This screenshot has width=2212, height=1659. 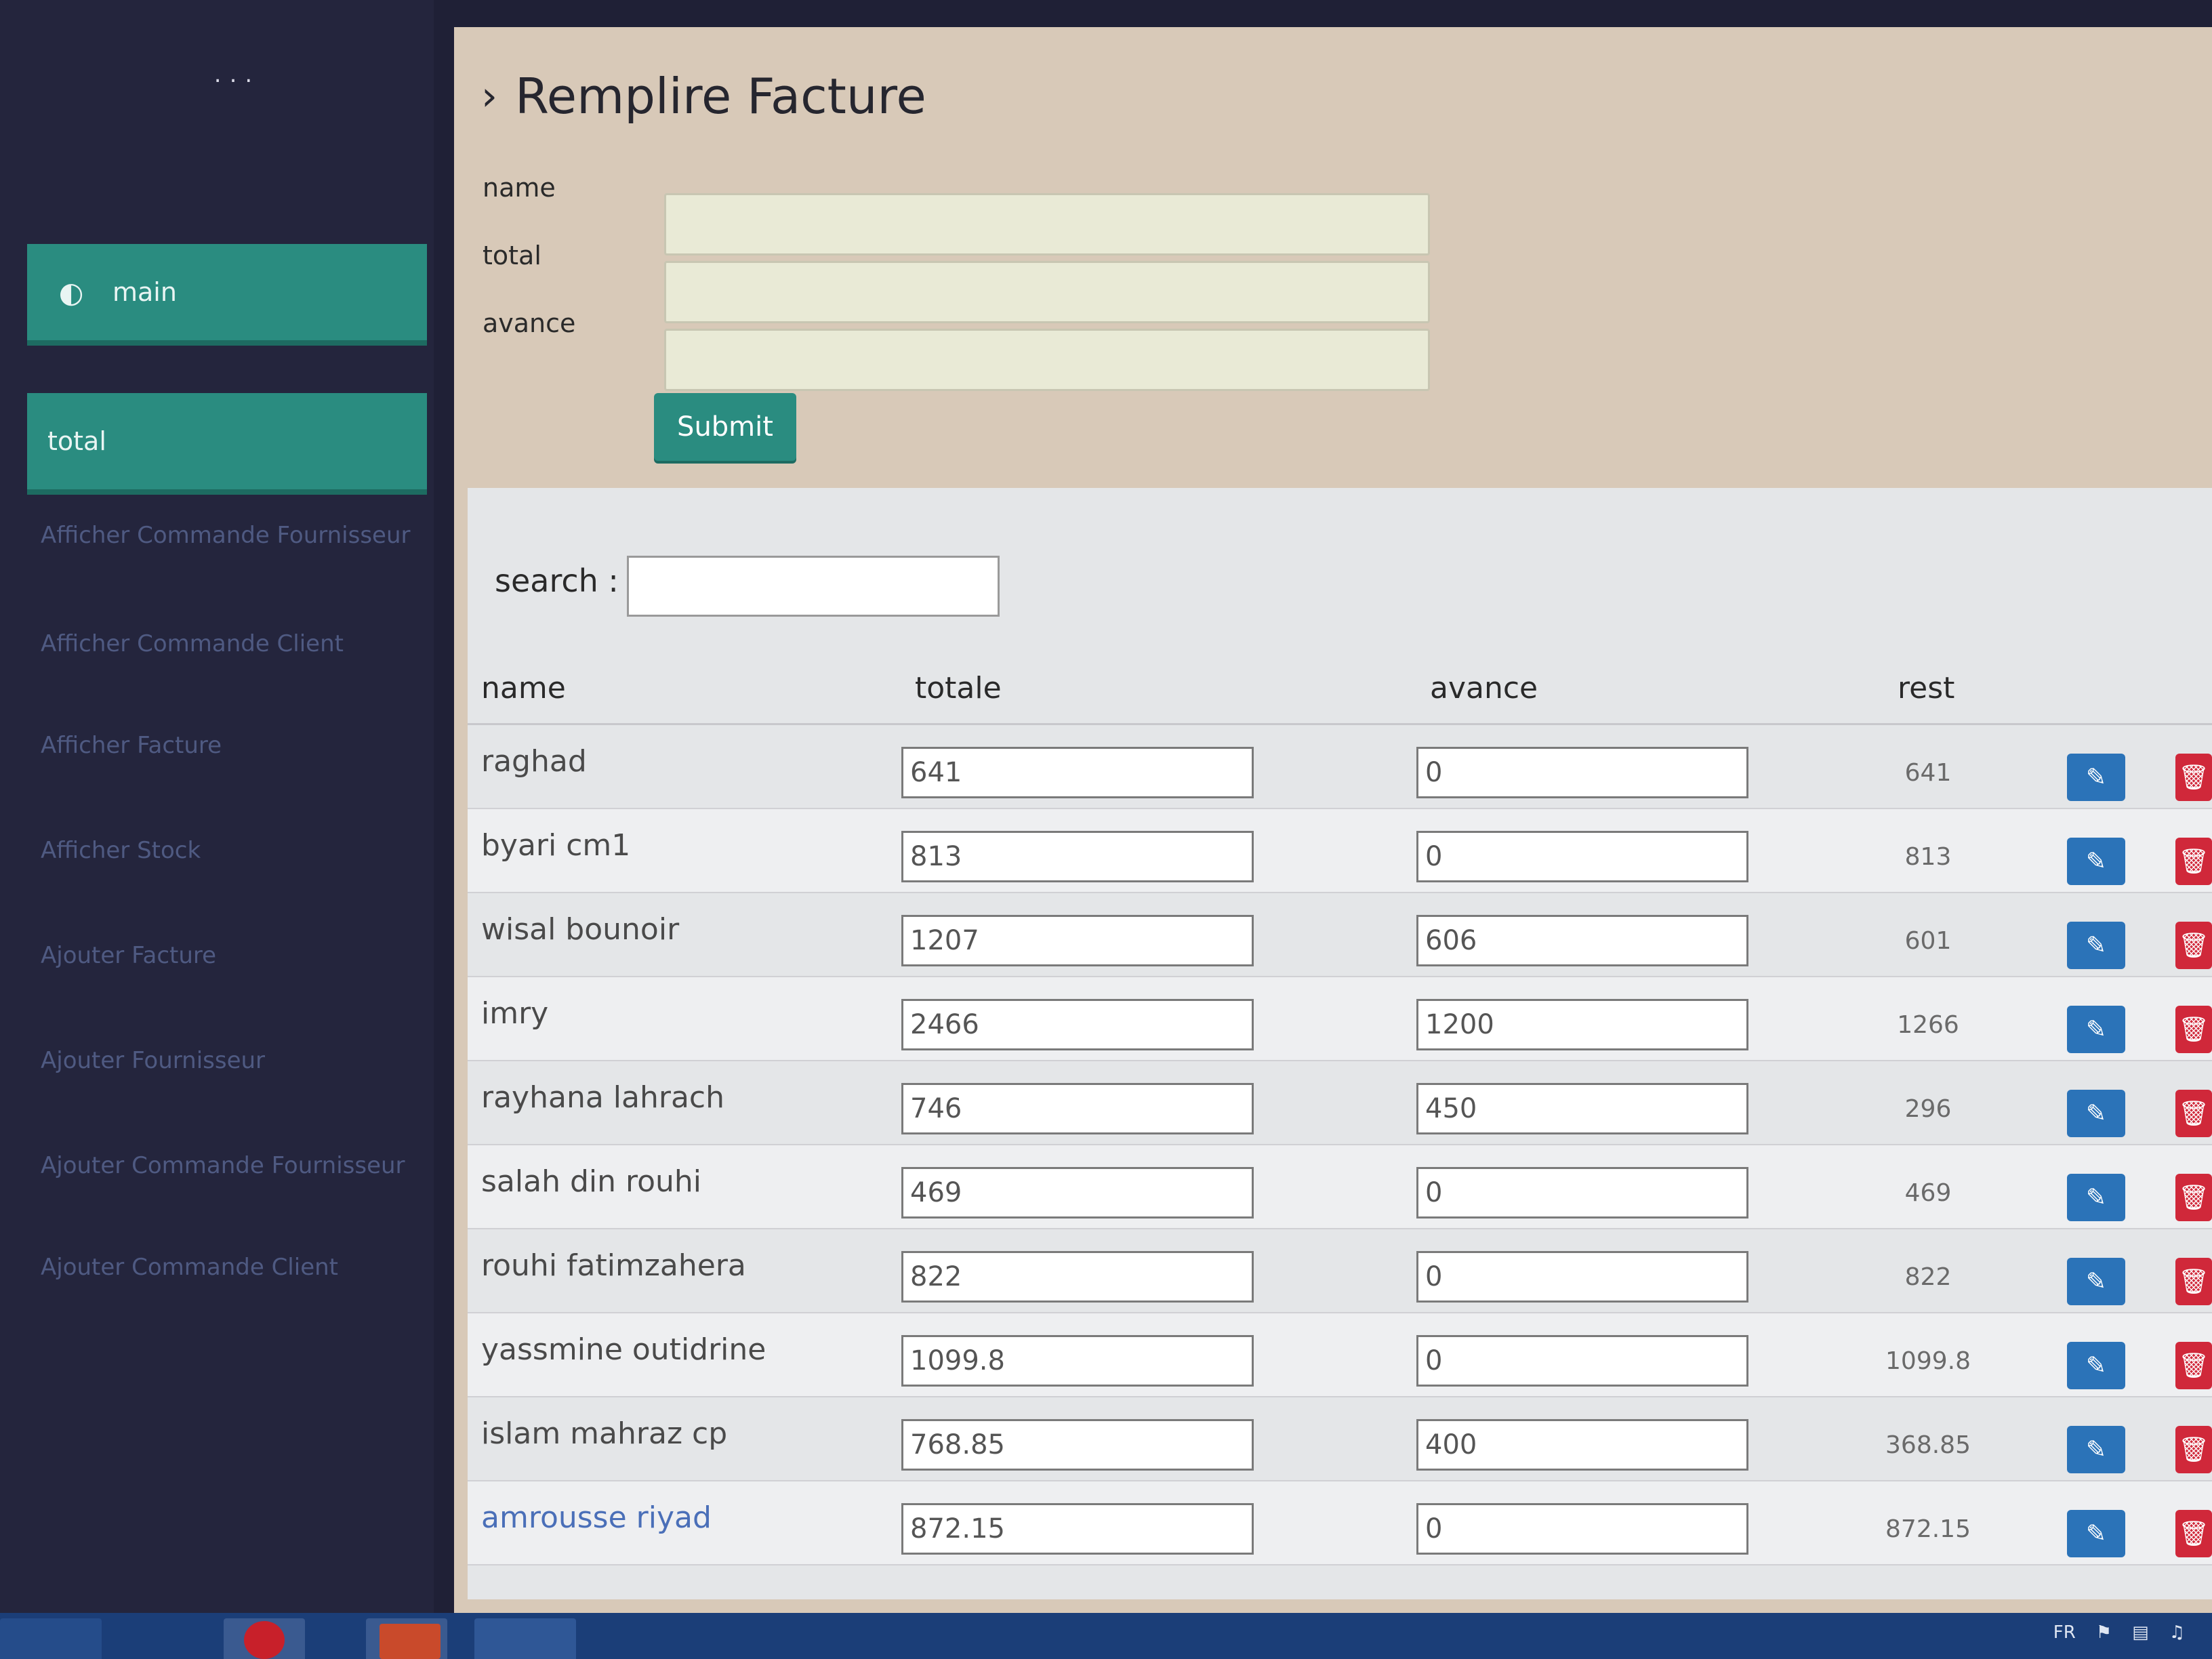 What do you see at coordinates (411, 1642) in the screenshot?
I see `app-icon` at bounding box center [411, 1642].